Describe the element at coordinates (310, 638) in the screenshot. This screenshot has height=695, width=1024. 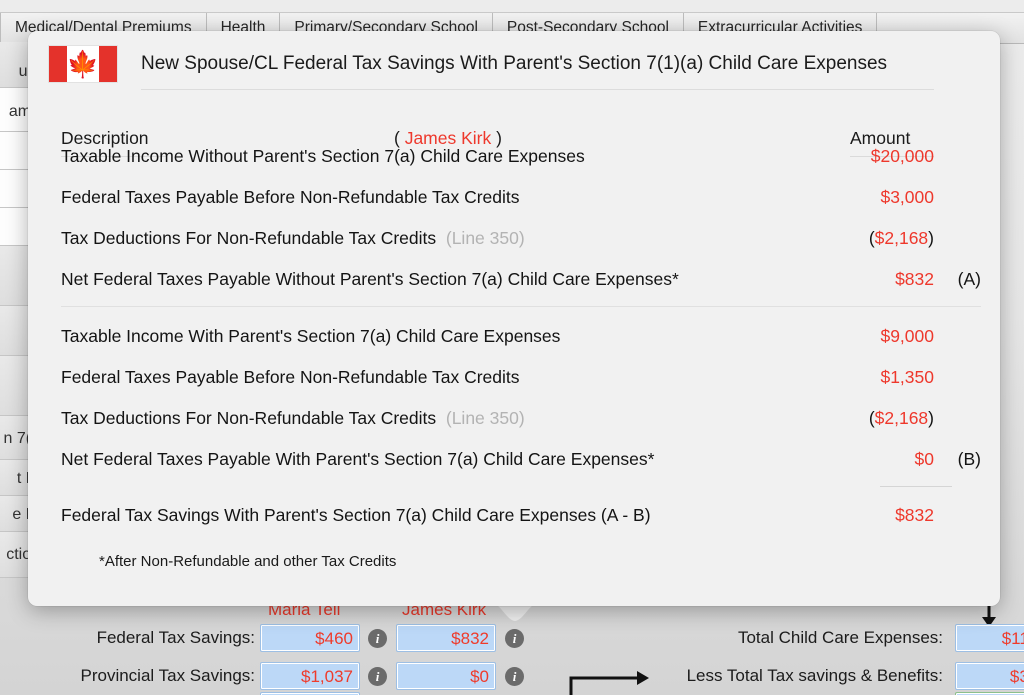
I see `field-federal-tax-savings-maria: $460` at that location.